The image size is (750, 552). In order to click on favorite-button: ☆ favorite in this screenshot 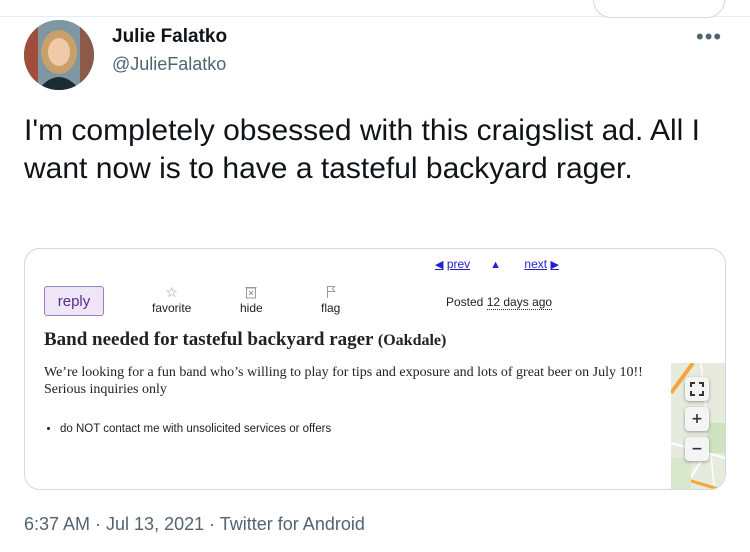, I will do `click(171, 300)`.